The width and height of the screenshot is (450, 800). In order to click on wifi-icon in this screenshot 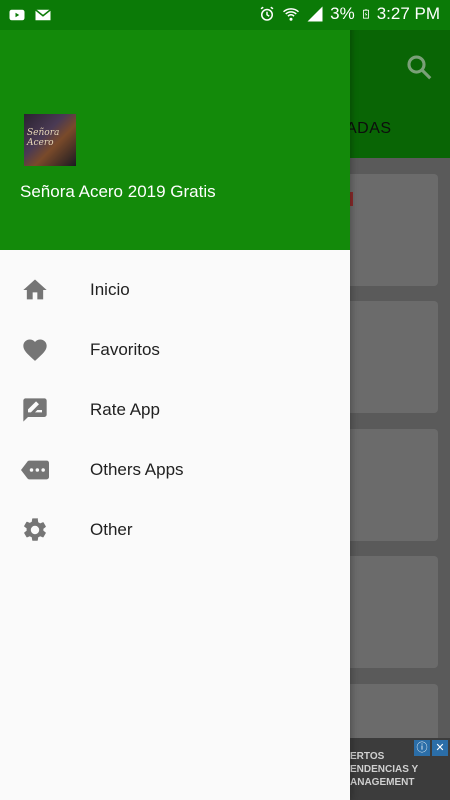, I will do `click(291, 14)`.